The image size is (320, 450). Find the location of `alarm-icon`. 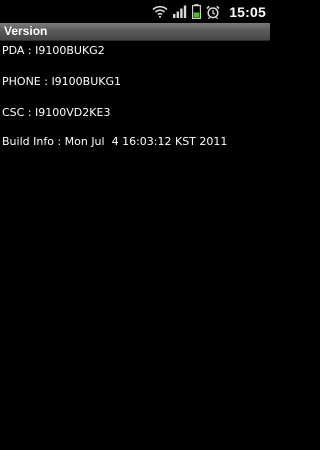

alarm-icon is located at coordinates (213, 12).